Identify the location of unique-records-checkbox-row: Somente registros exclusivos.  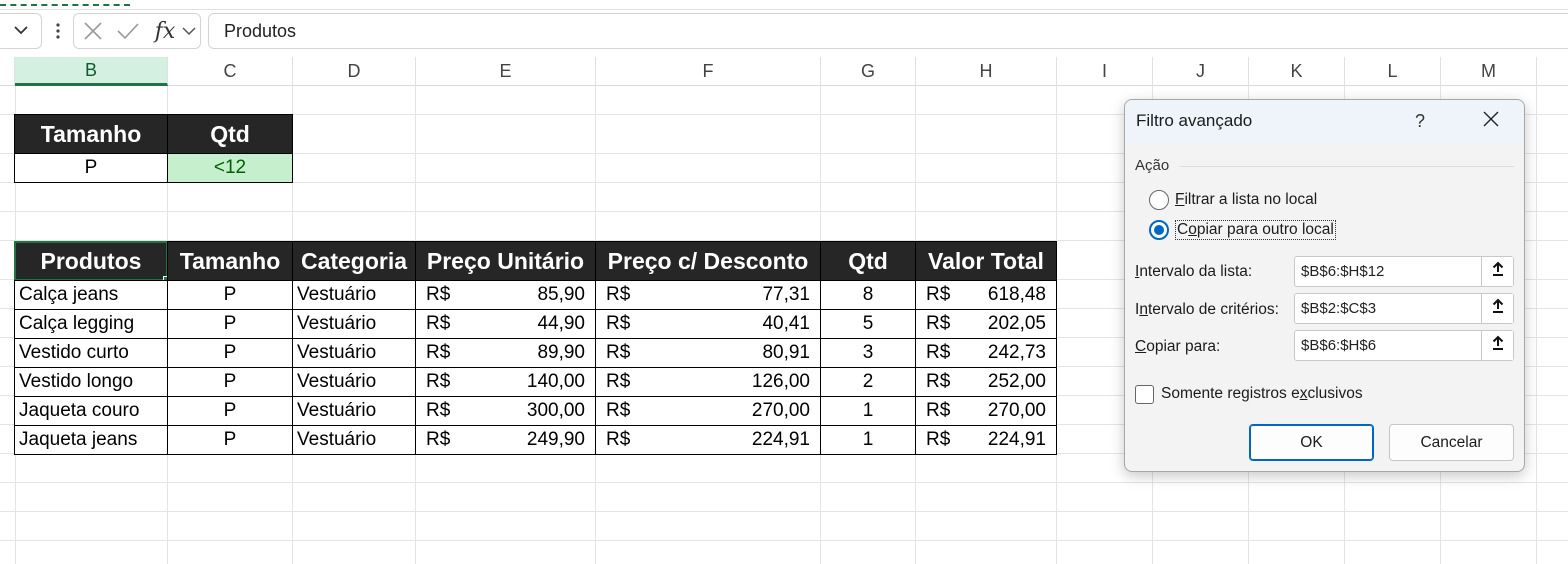
(1249, 394).